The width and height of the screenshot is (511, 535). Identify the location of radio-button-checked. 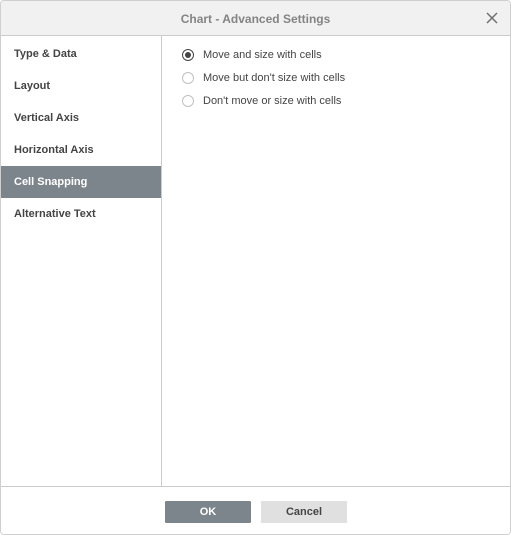
(188, 55).